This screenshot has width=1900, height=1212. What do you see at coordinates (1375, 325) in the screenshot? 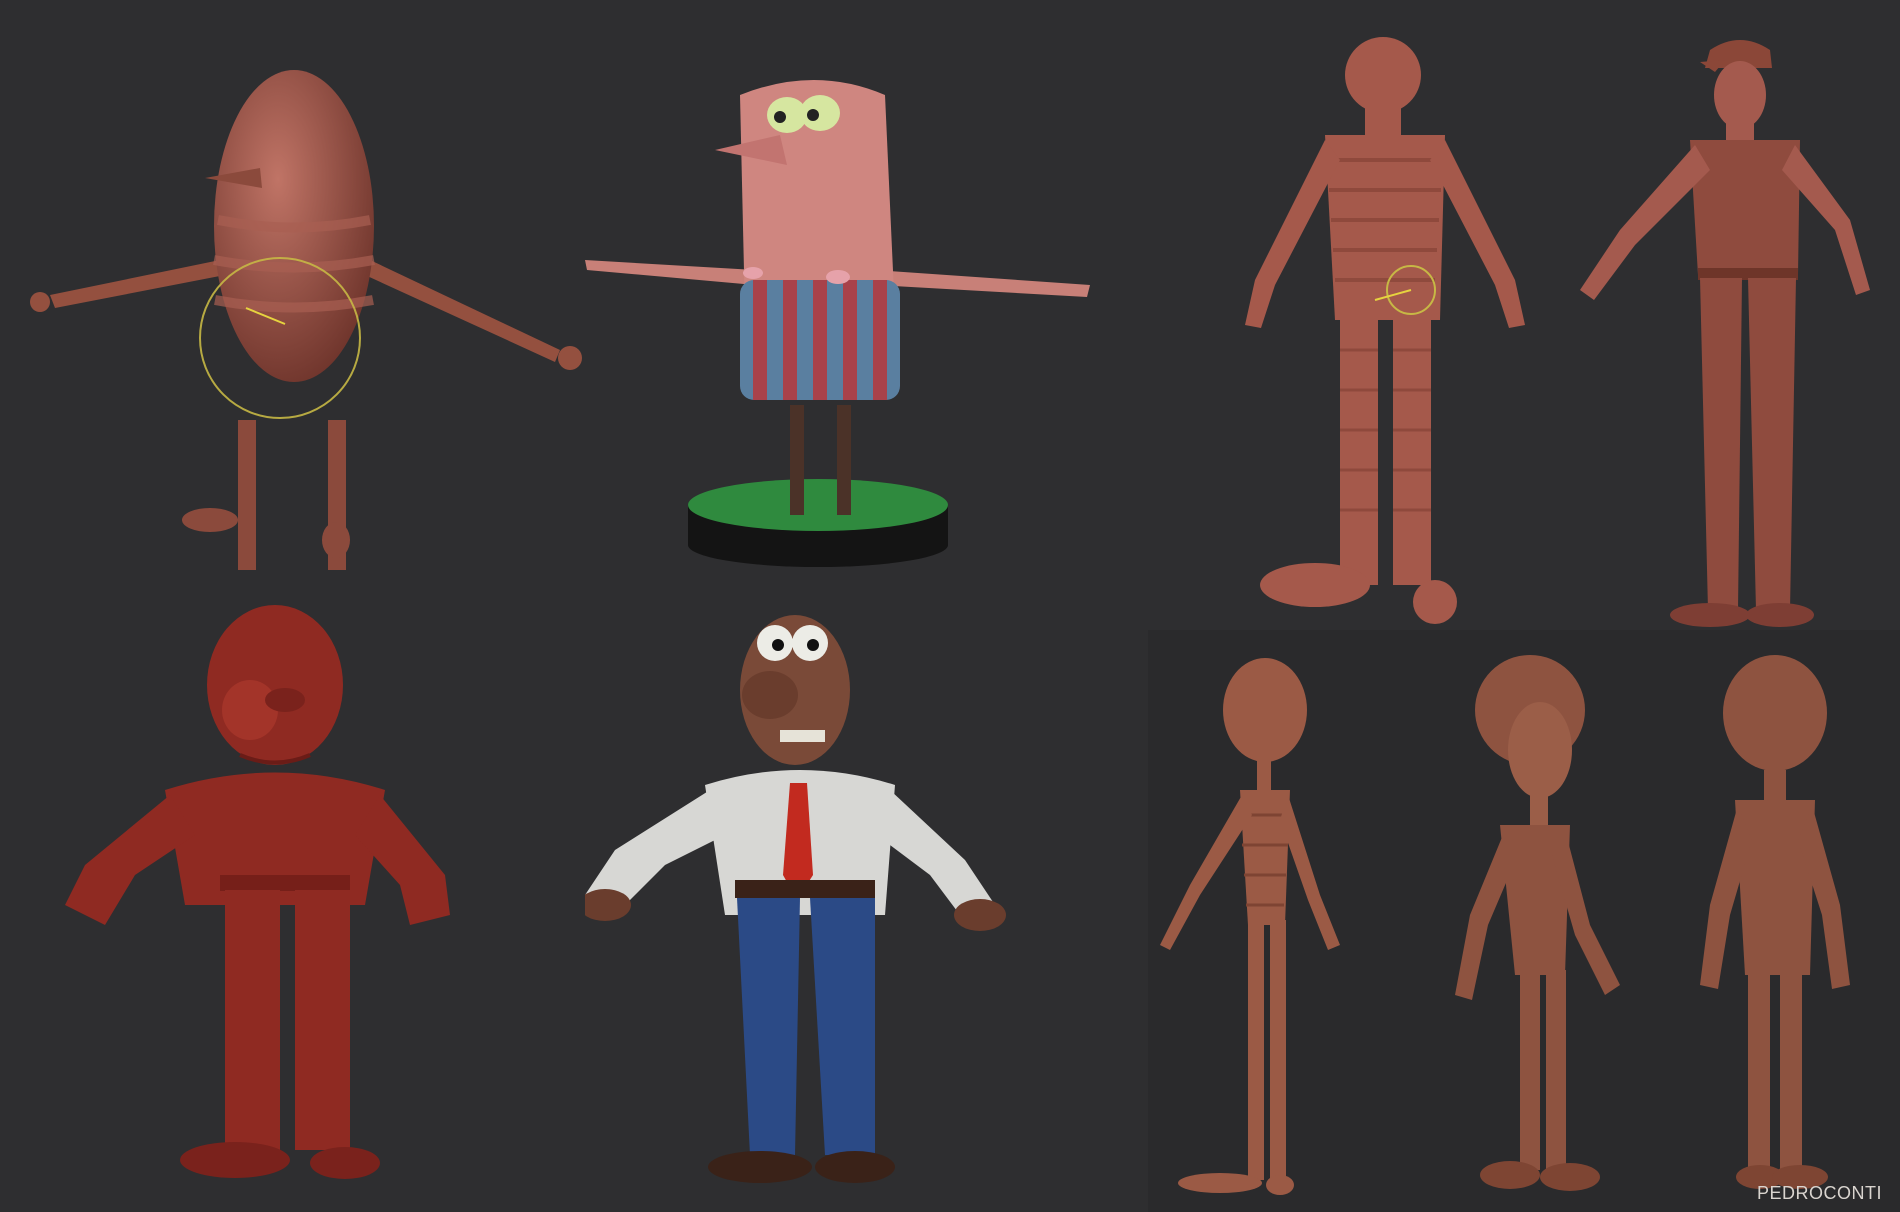
I see `segmented-mannequin-figure` at bounding box center [1375, 325].